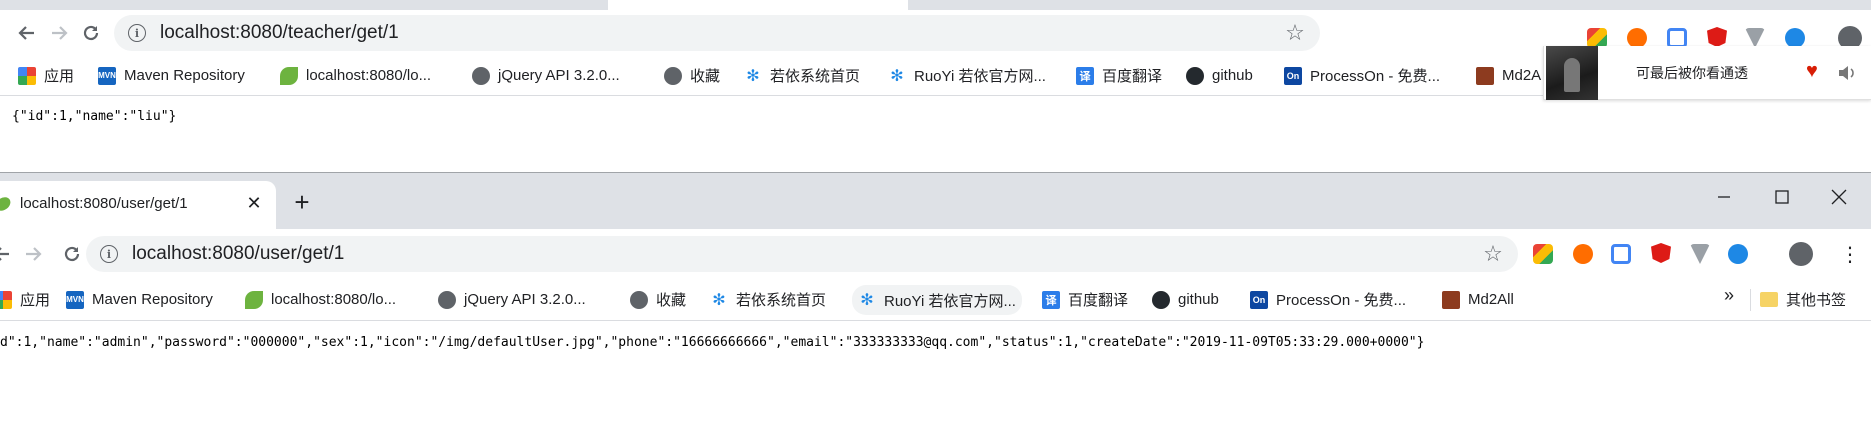 The width and height of the screenshot is (1871, 429). I want to click on close-icon: ✕, so click(254, 203).